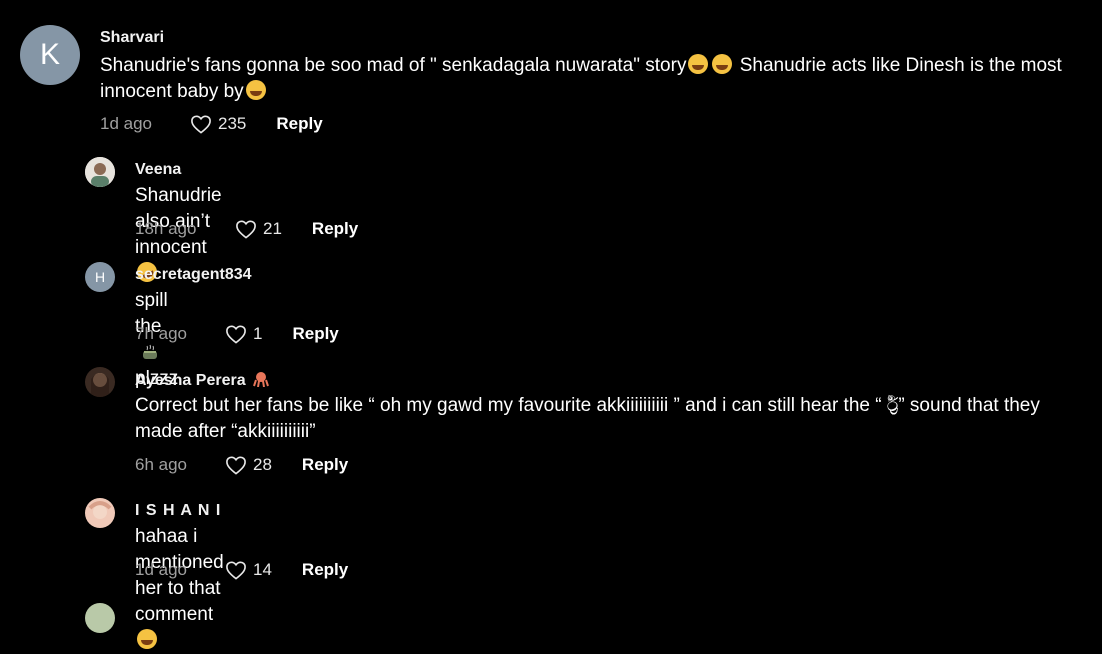 This screenshot has width=1102, height=654. Describe the element at coordinates (166, 228) in the screenshot. I see `timestamp: 18h ago` at that location.